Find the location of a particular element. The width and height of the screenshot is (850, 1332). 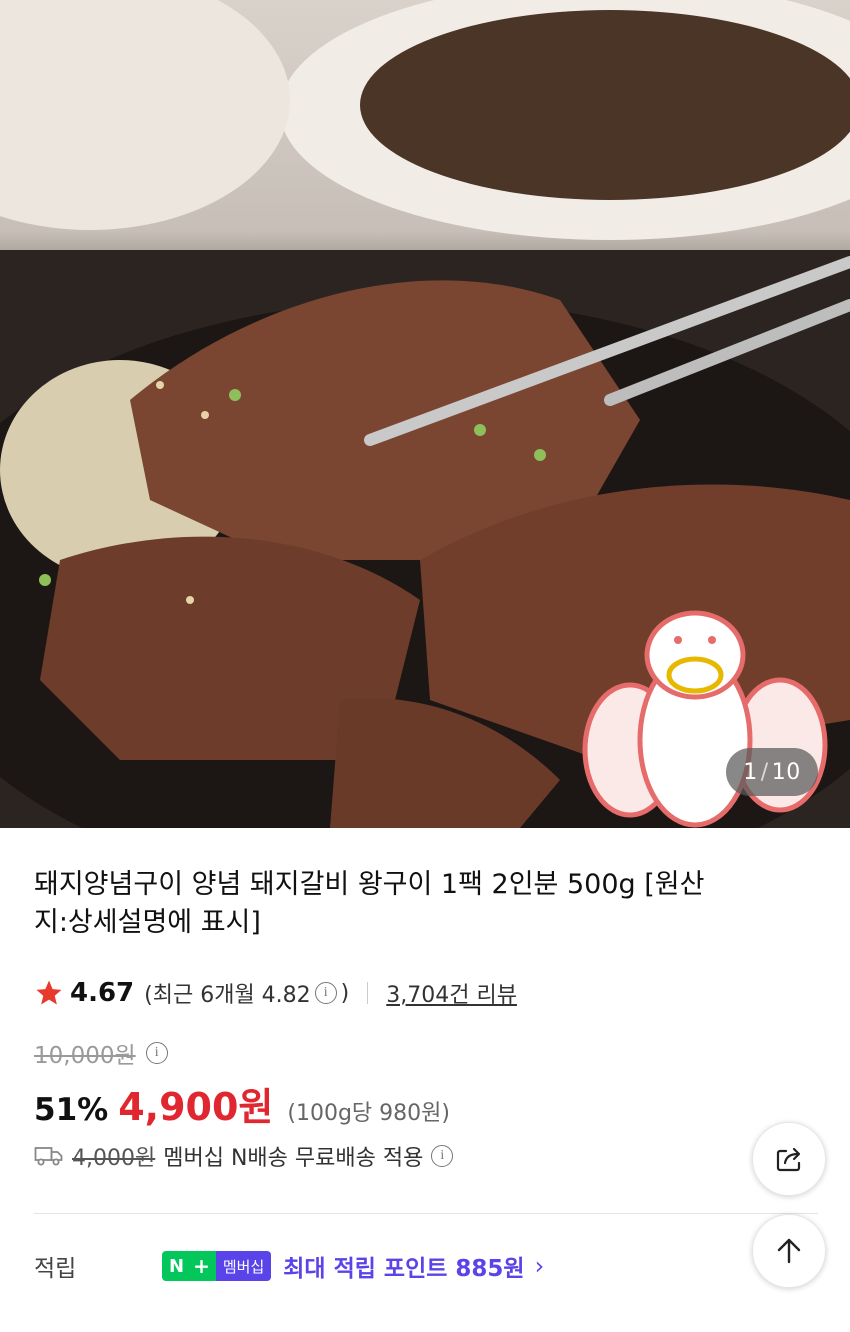

original-price-row: 10,000원 i is located at coordinates (103, 1053).